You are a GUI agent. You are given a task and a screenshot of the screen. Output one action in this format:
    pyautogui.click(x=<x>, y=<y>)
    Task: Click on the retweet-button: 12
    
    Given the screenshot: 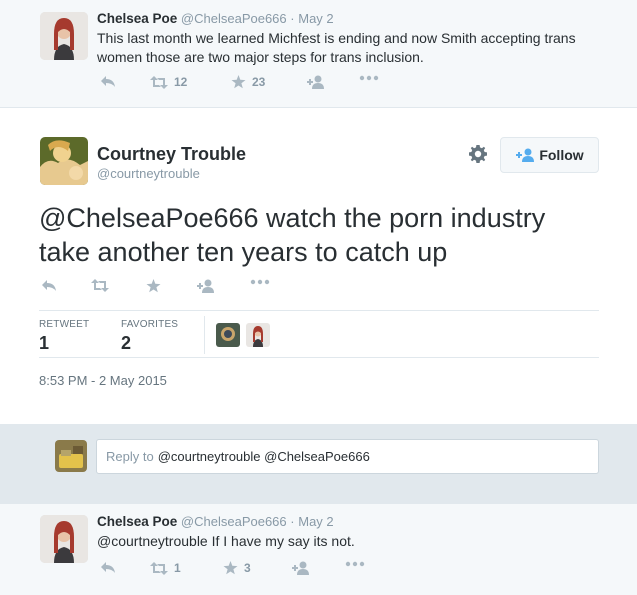 What is the action you would take?
    pyautogui.click(x=168, y=82)
    